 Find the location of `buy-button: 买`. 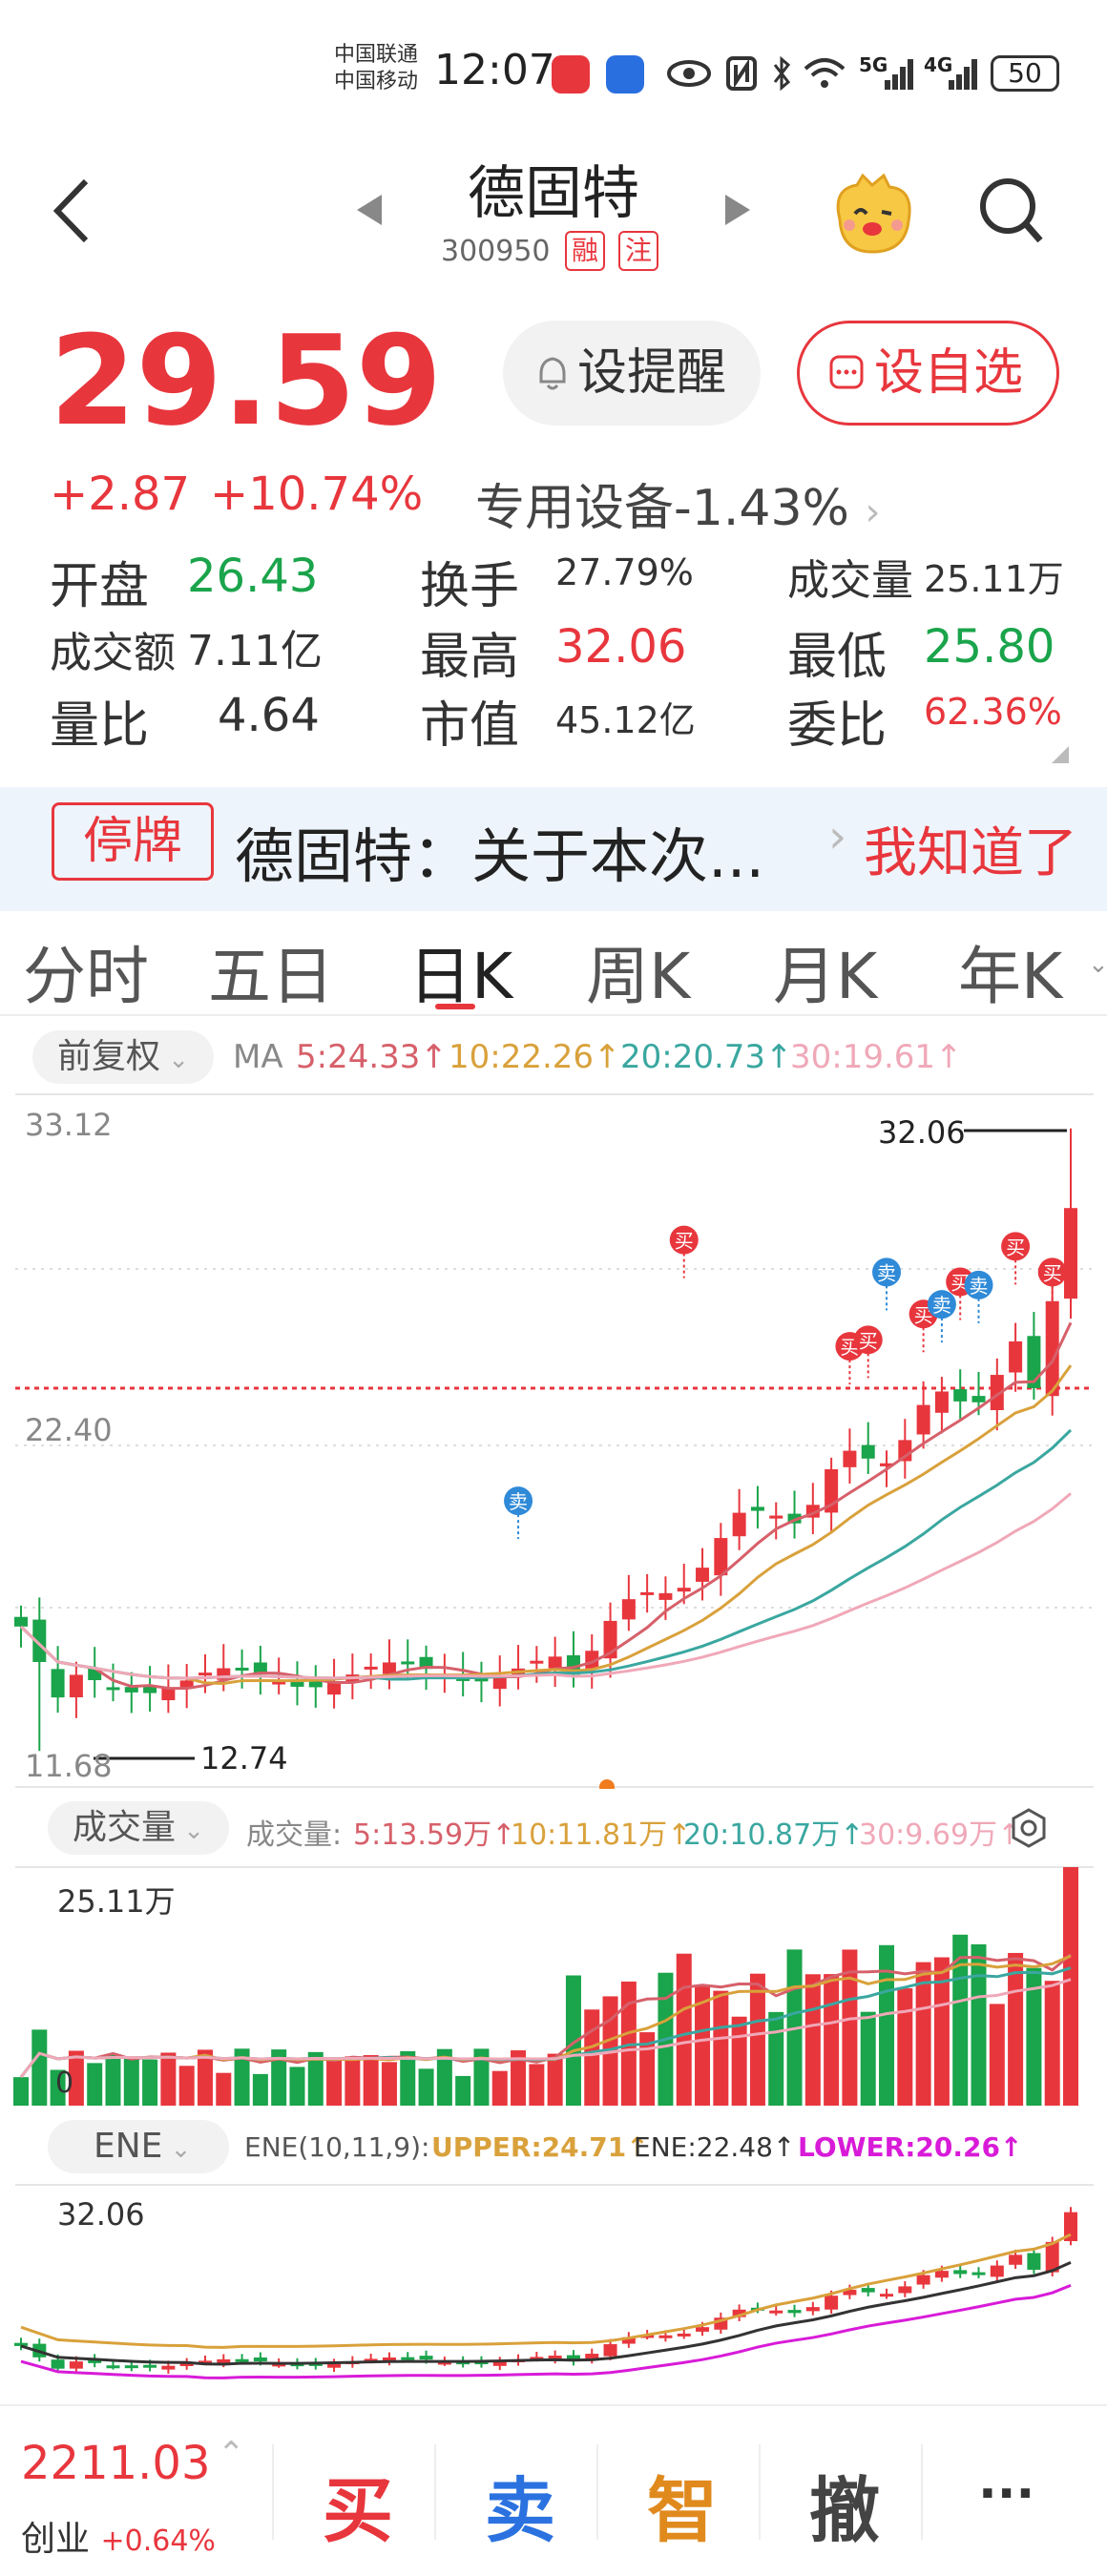

buy-button: 买 is located at coordinates (358, 2505).